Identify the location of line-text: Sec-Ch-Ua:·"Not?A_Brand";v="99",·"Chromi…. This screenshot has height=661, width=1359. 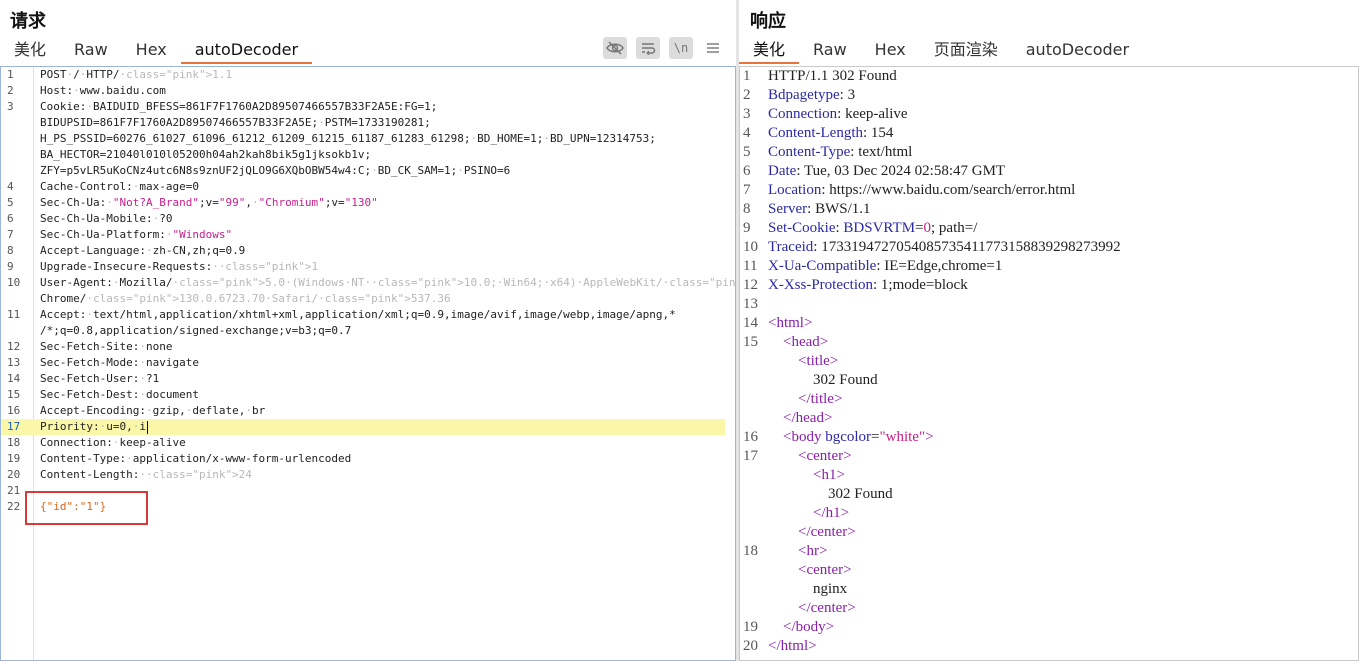
(209, 202).